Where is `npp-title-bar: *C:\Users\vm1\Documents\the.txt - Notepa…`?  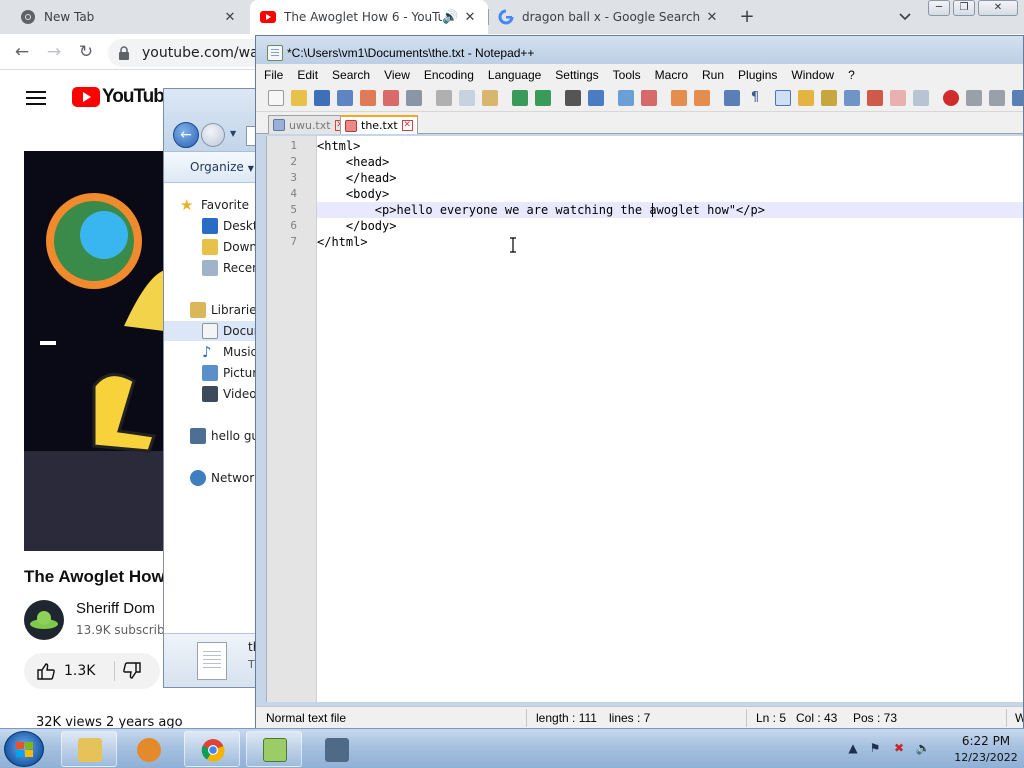
npp-title-bar: *C:\Users\vm1\Documents\the.txt - Notepa… is located at coordinates (639, 50).